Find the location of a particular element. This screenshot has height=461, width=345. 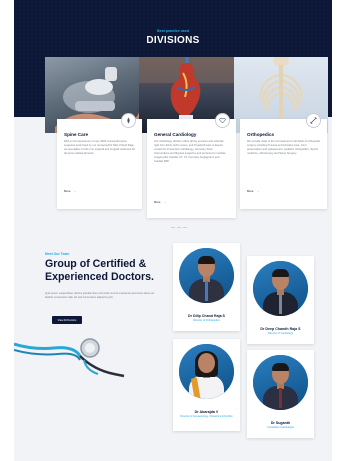

doctor-card: Dr Suganth Consultant Cardiologist is located at coordinates (280, 394).